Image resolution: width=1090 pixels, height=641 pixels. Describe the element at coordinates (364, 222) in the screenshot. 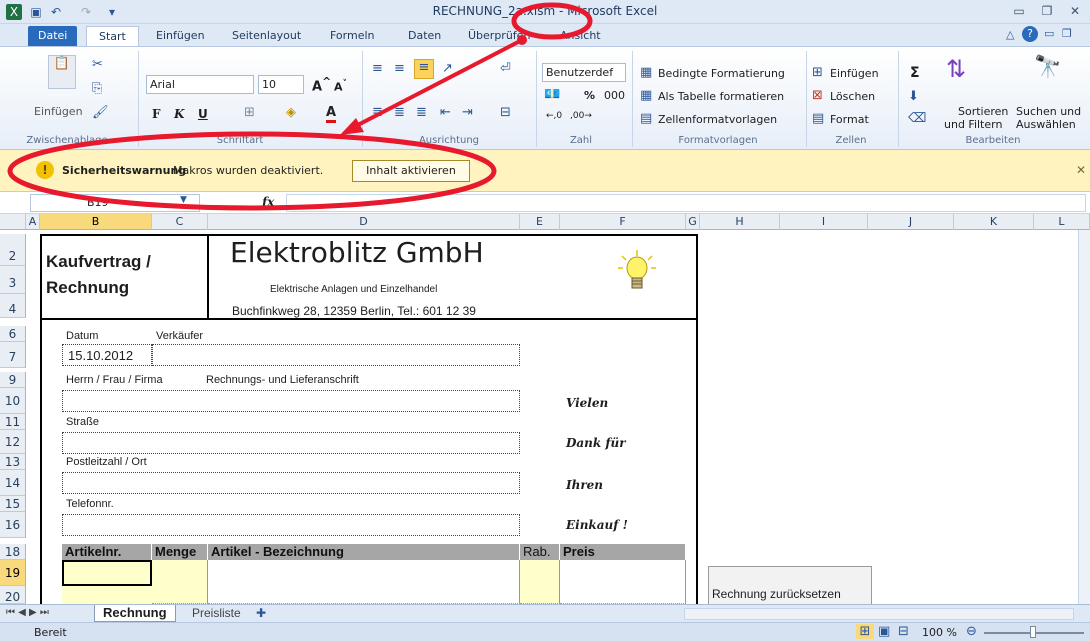

I see `col-header-d: D` at that location.